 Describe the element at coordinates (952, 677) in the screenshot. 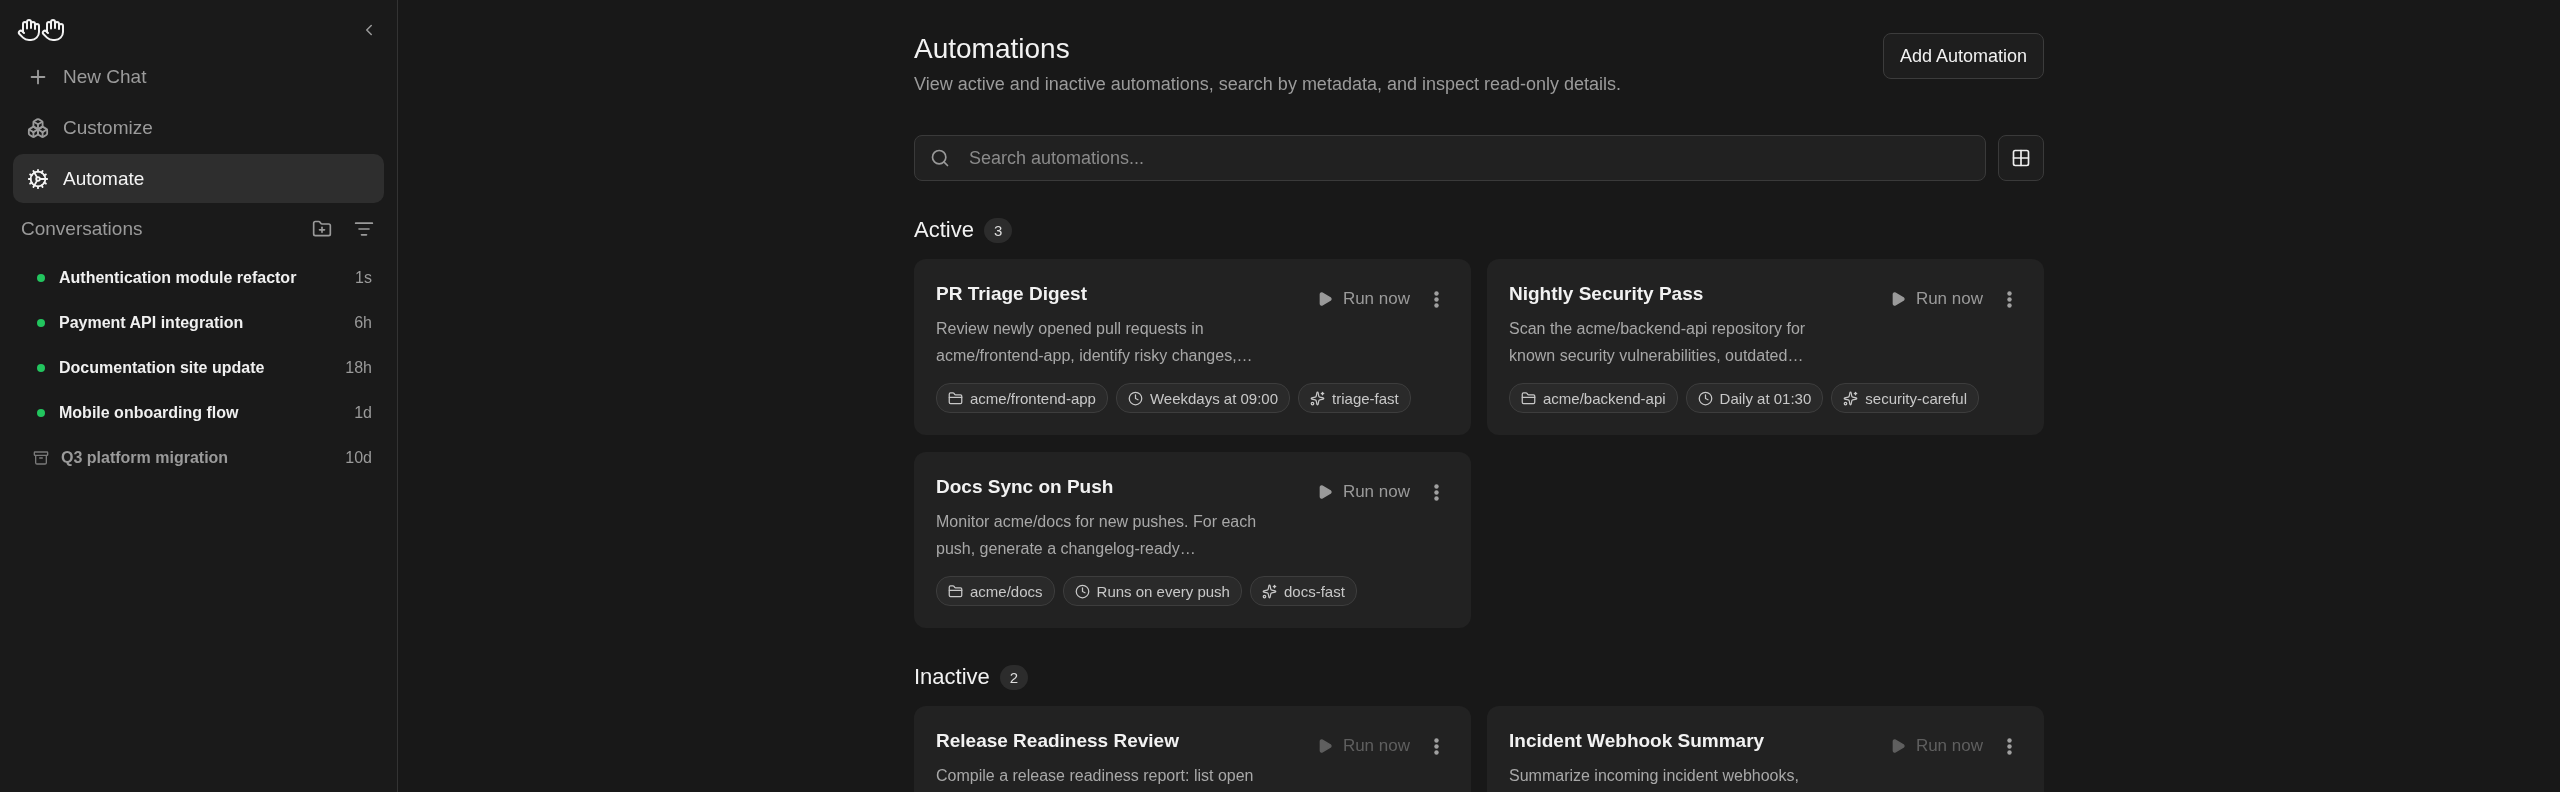

I see `section-title: Inactive` at that location.